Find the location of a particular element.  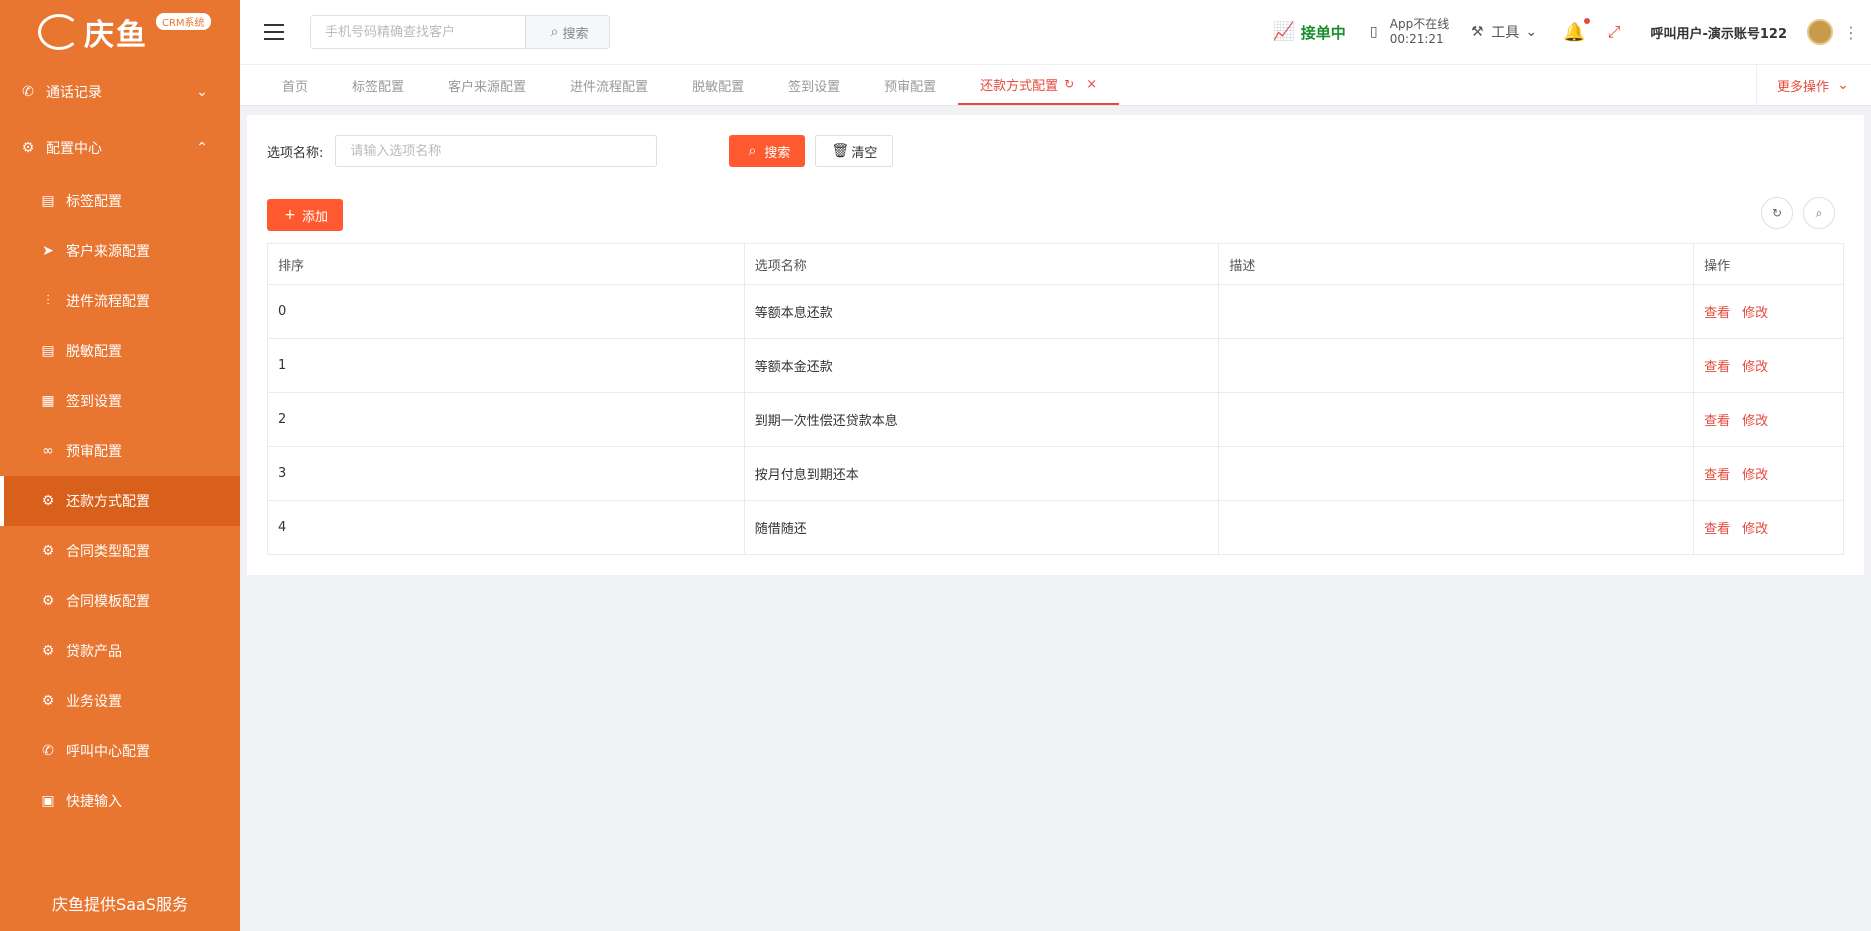

tab-checkin: 签到设置 is located at coordinates (814, 85).